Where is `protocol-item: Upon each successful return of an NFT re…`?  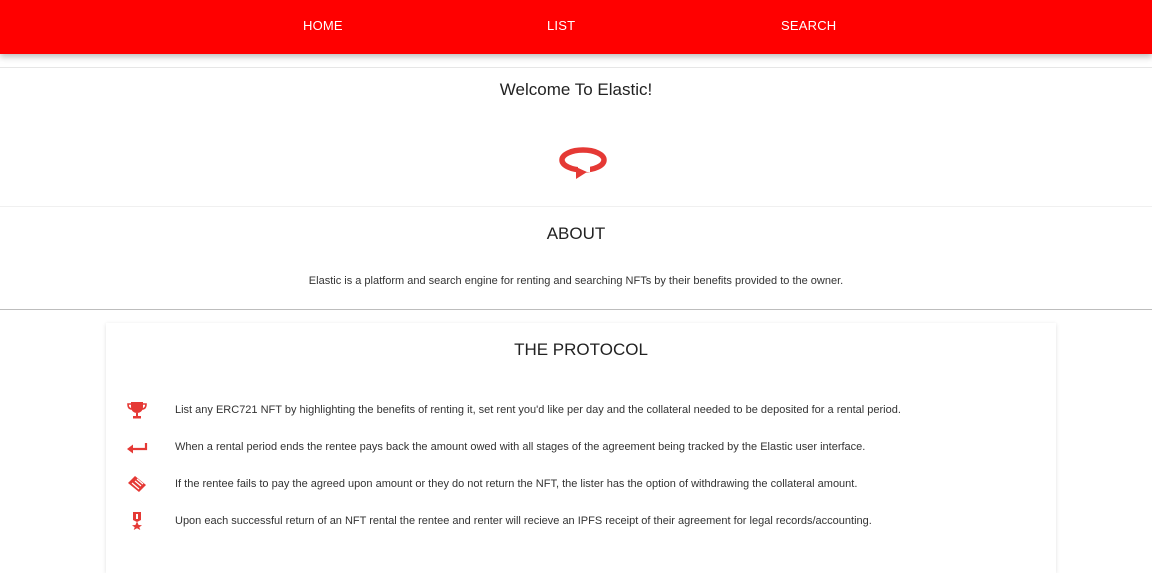
protocol-item: Upon each successful return of an NFT re… is located at coordinates (586, 522).